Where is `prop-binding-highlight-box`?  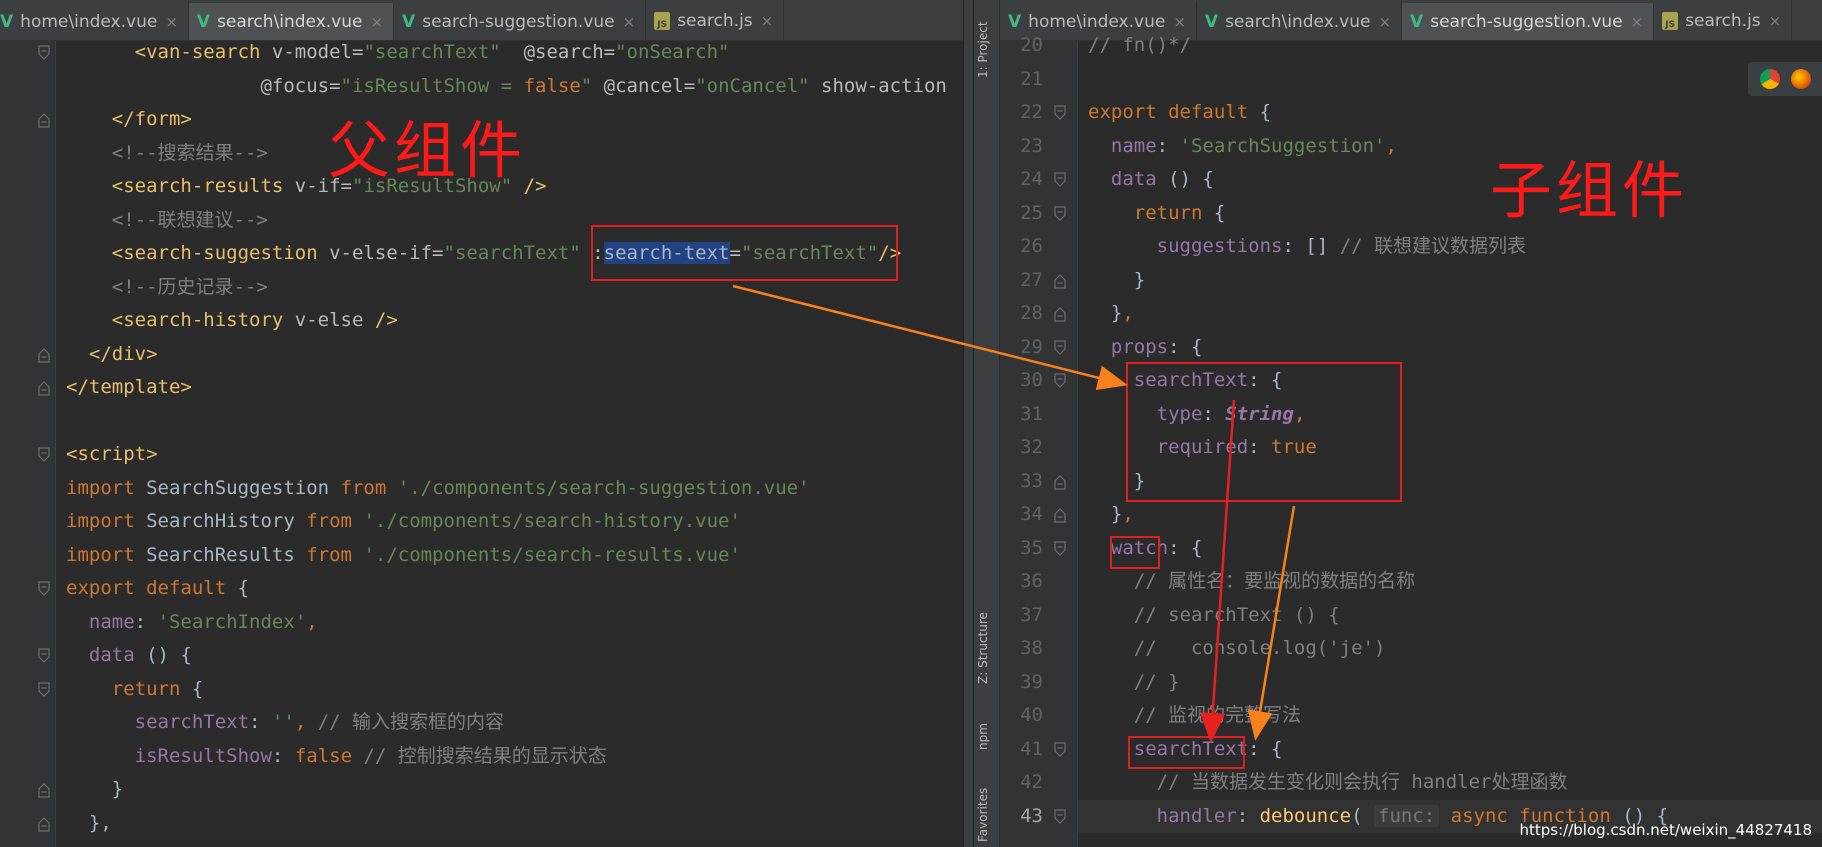 prop-binding-highlight-box is located at coordinates (744, 253).